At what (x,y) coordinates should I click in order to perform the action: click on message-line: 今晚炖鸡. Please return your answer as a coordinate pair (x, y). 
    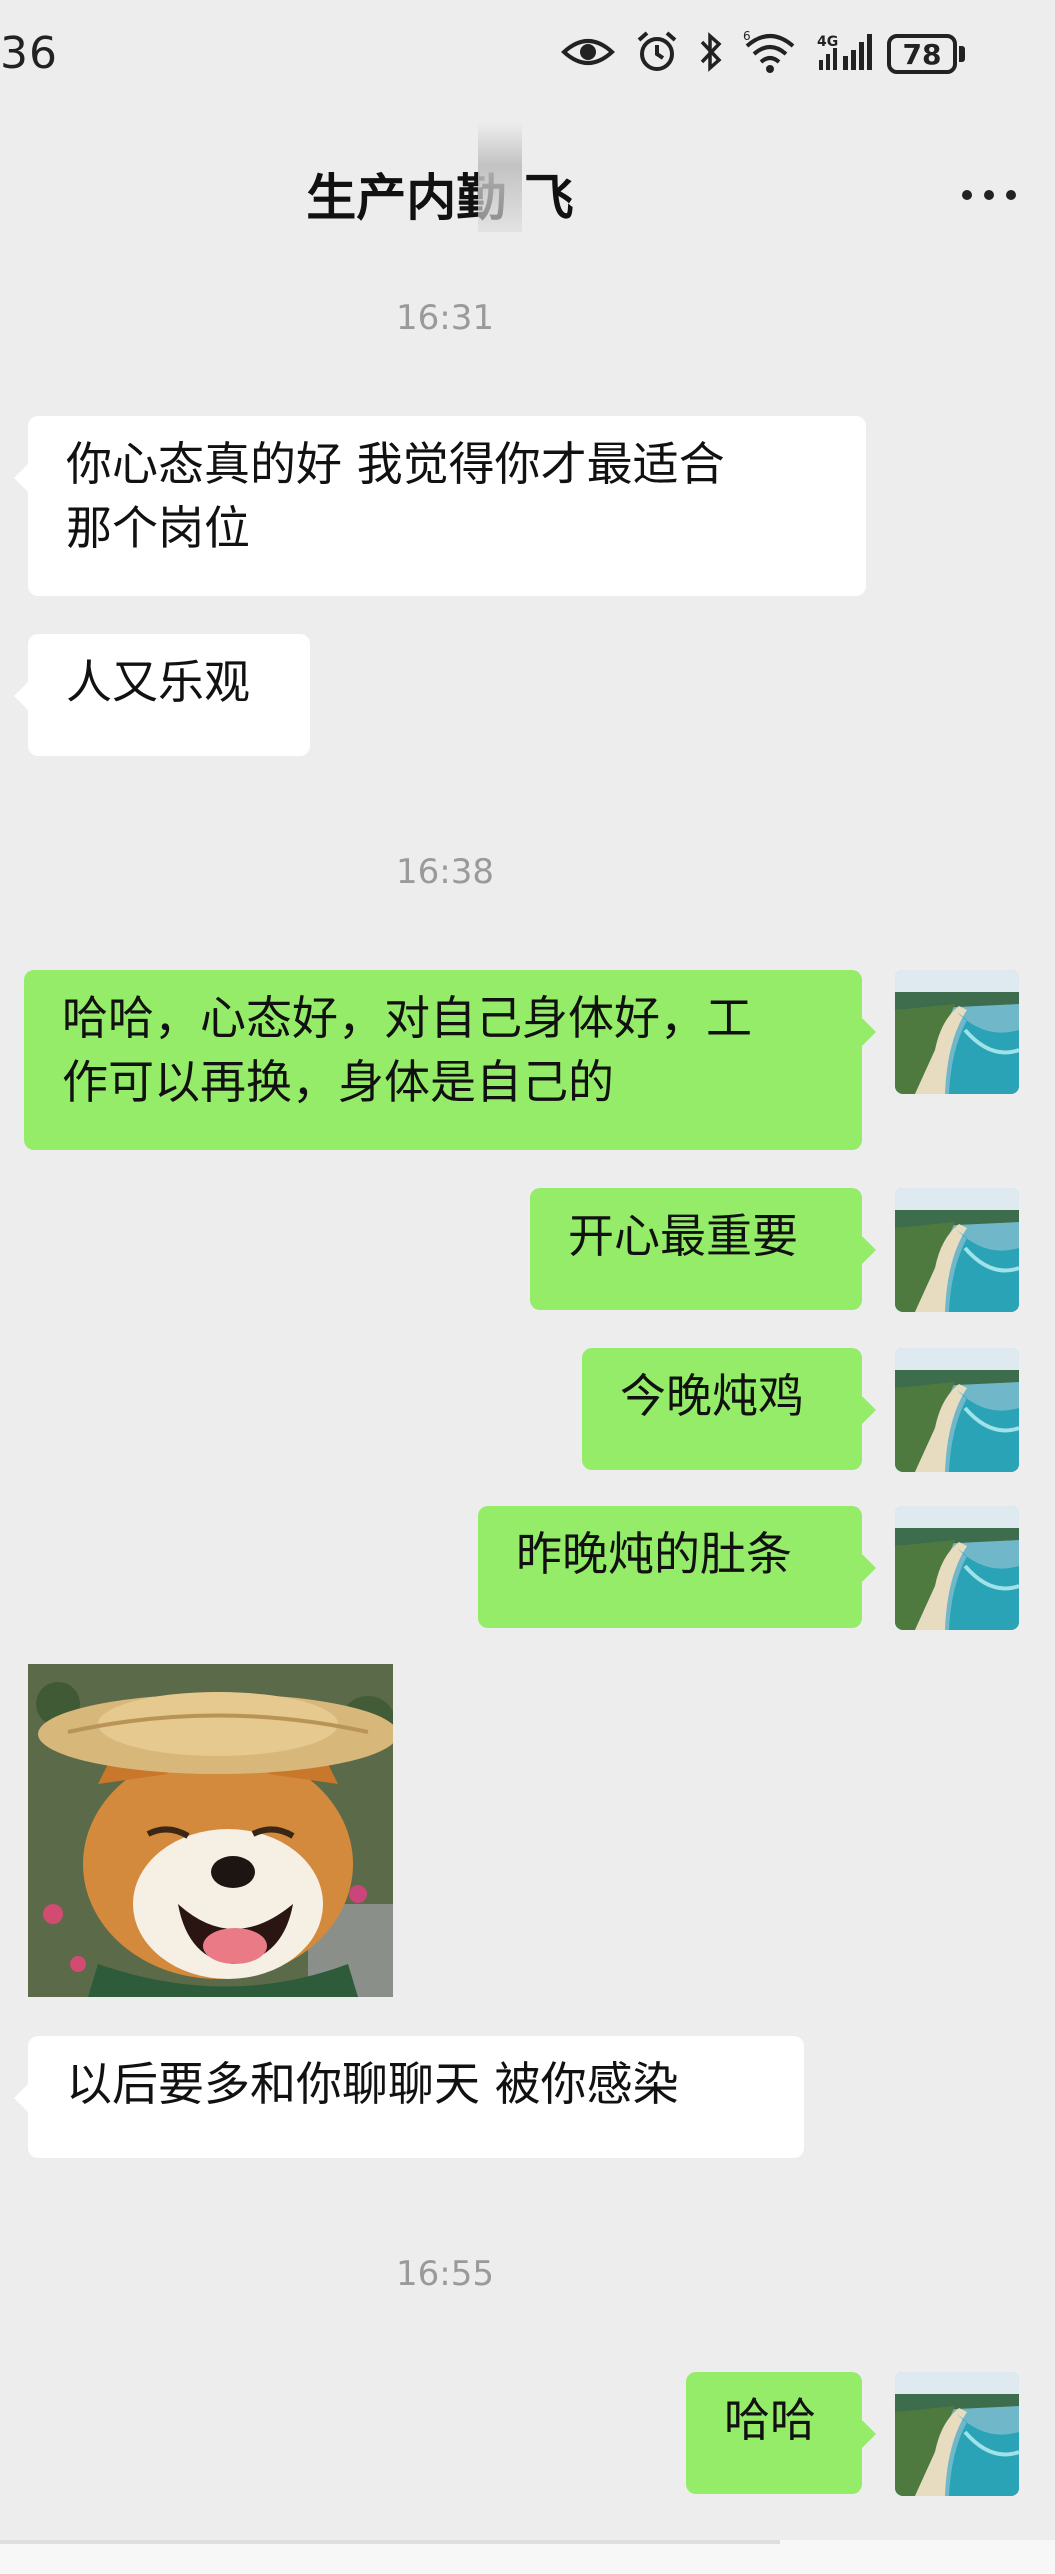
    Looking at the image, I should click on (712, 1396).